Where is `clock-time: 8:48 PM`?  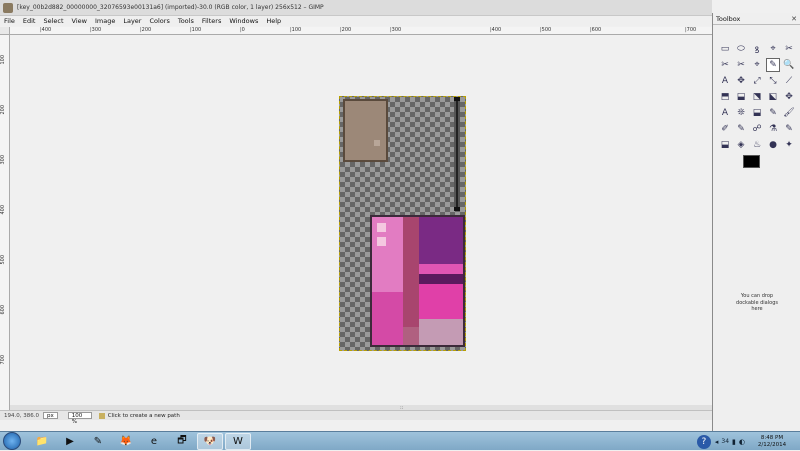 clock-time: 8:48 PM is located at coordinates (772, 437).